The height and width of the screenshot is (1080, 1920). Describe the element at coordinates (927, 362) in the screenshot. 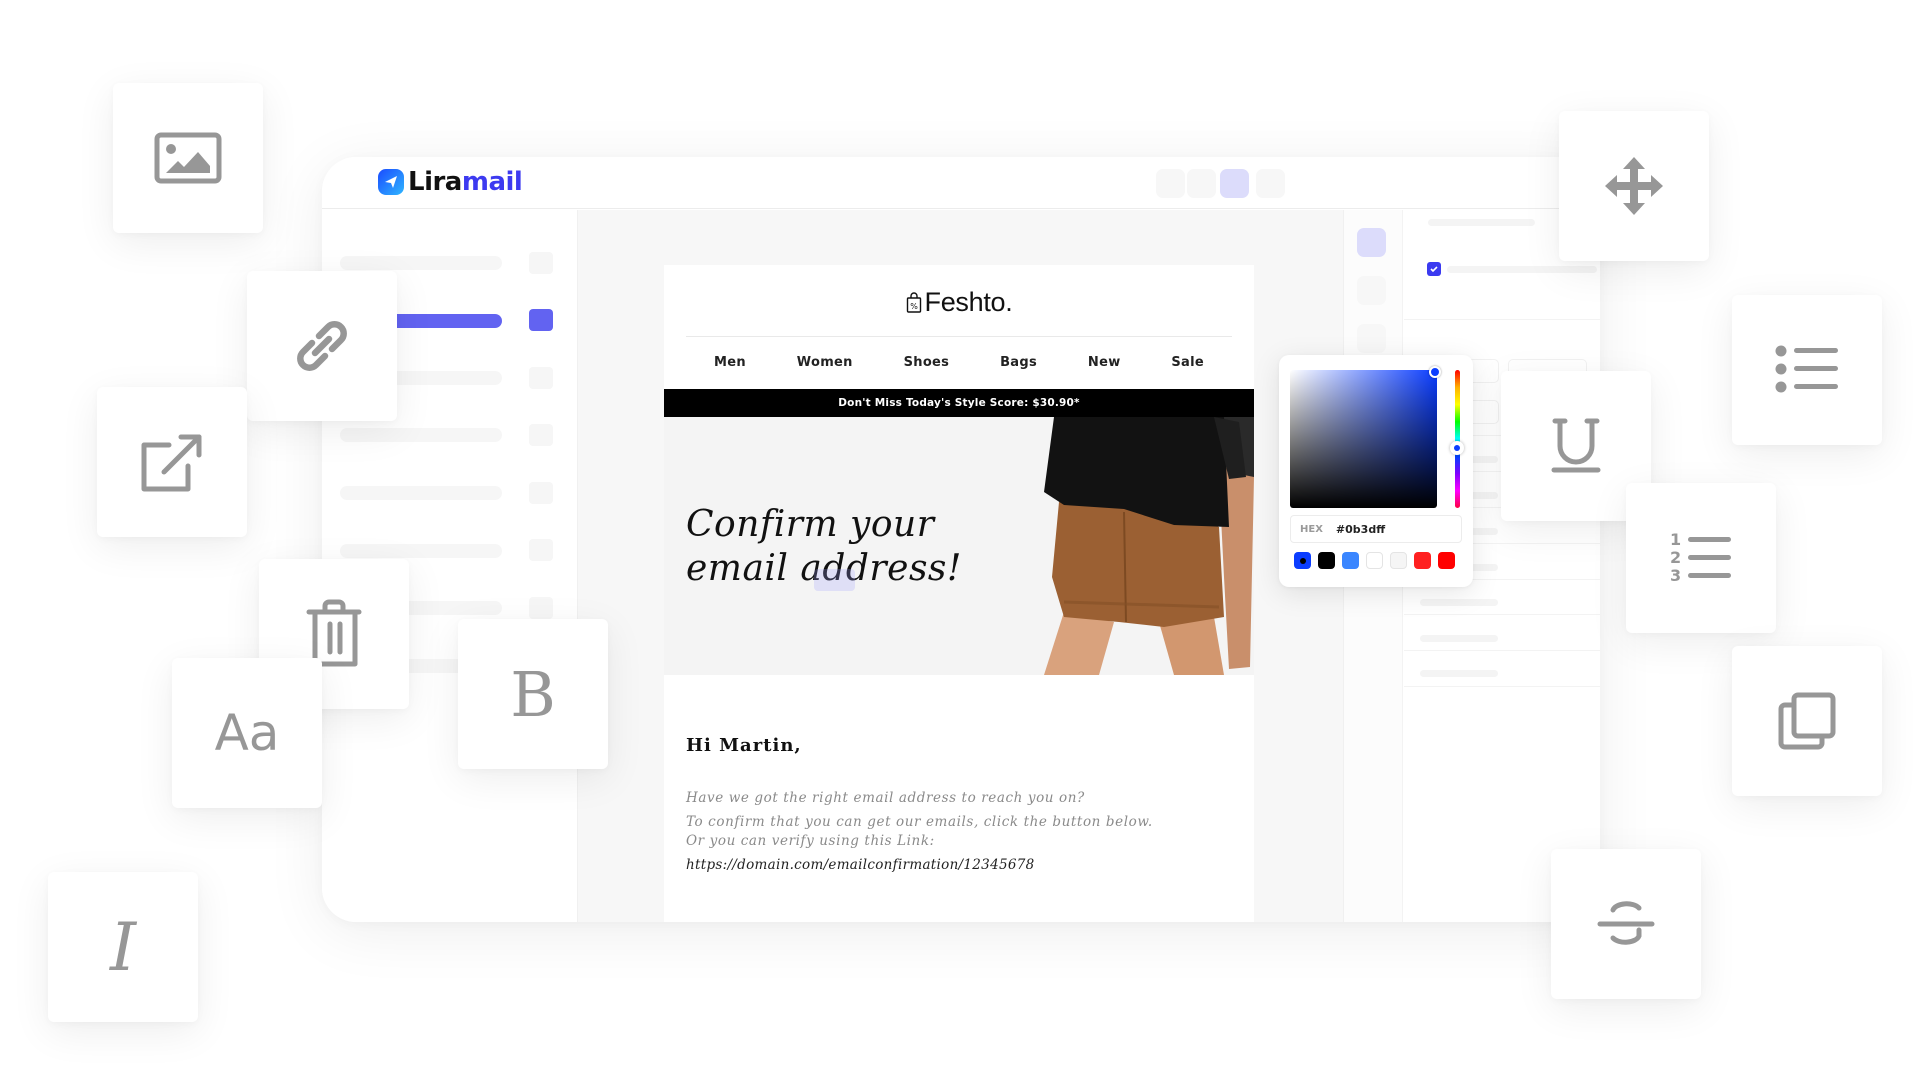

I see `nav-item-shoes: Shoes` at that location.